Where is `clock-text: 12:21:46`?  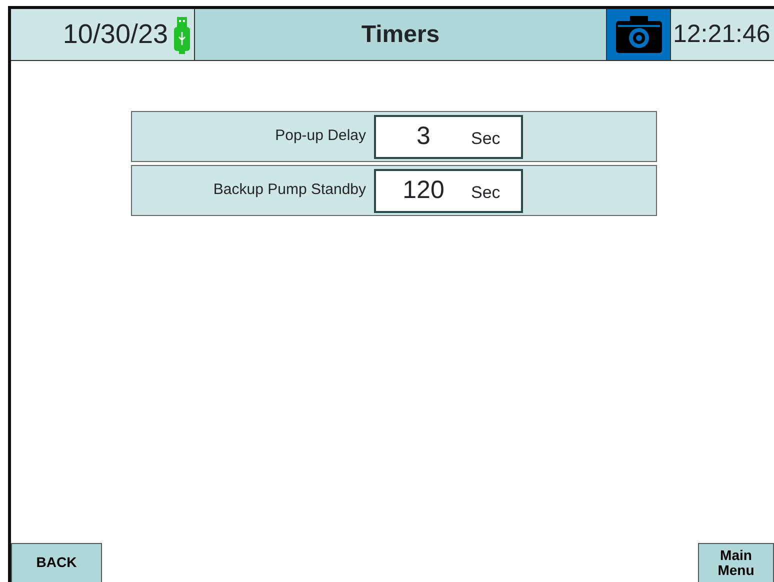 clock-text: 12:21:46 is located at coordinates (721, 34).